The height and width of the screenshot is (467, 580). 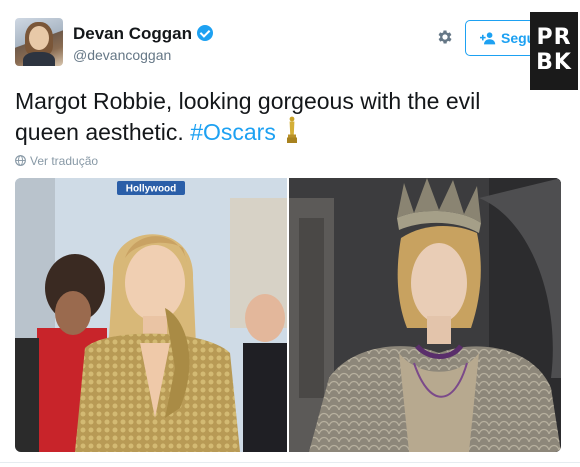 I want to click on globe-icon, so click(x=20, y=160).